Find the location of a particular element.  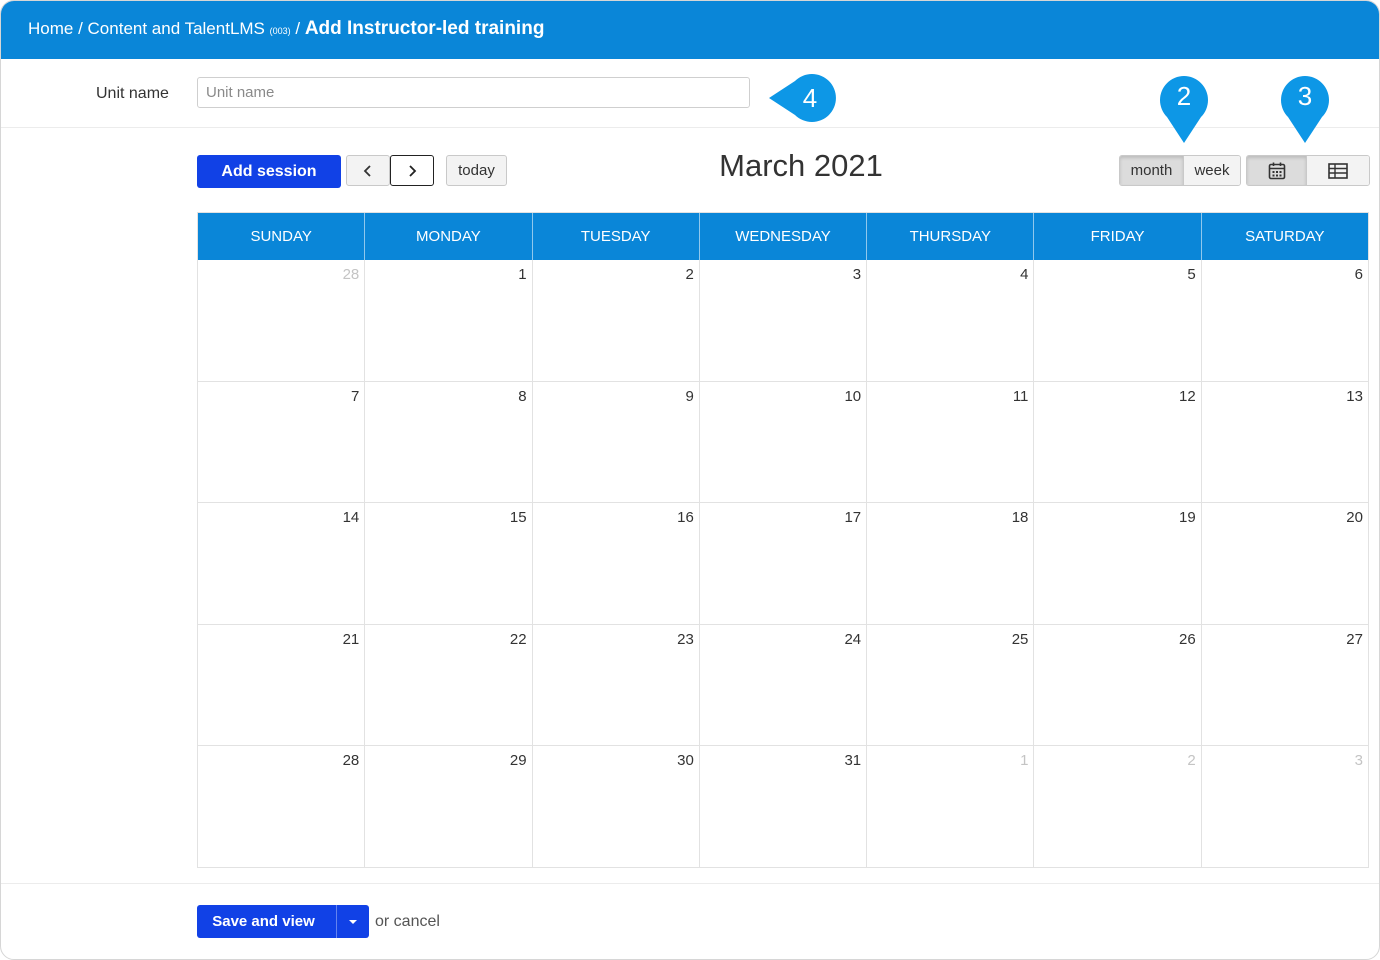

save-and-view-button: Save and view is located at coordinates (266, 921).